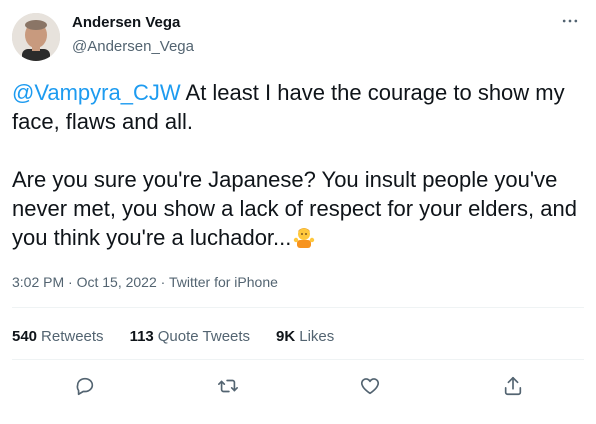 The height and width of the screenshot is (424, 596). I want to click on more-icon, so click(570, 21).